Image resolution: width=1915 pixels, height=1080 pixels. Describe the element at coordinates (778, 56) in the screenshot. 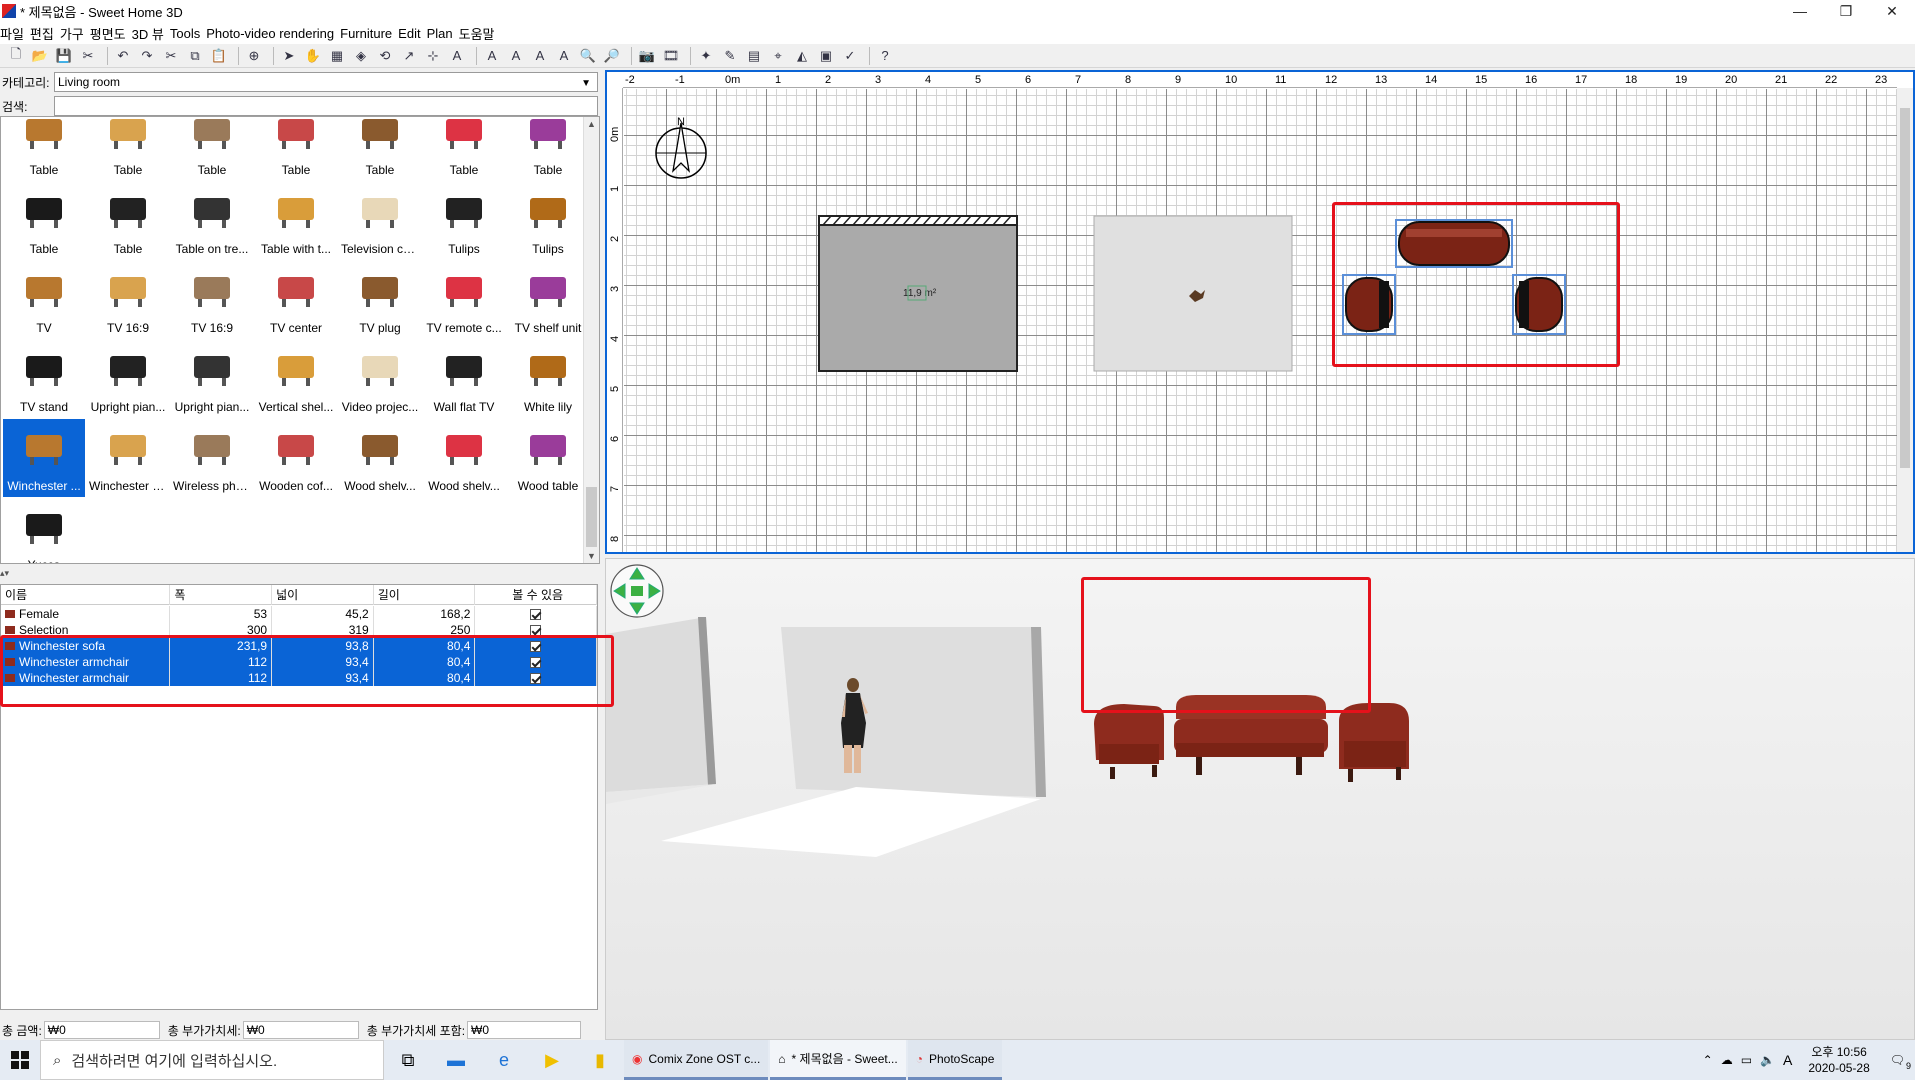

I see `plugin-icon-4: ⌖` at that location.